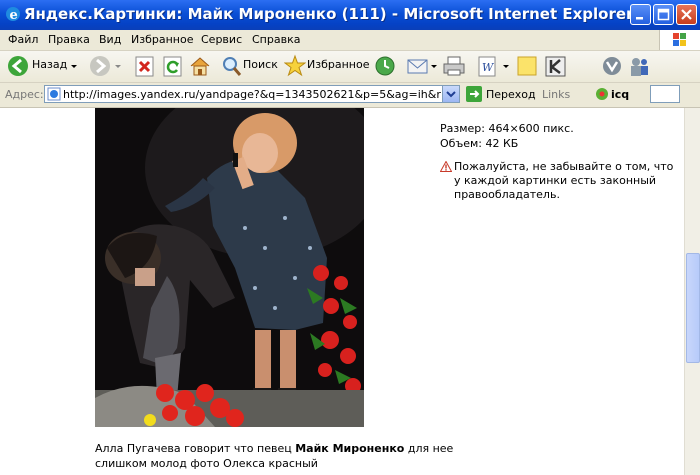 The image size is (700, 475). Describe the element at coordinates (100, 66) in the screenshot. I see `forward-arrow-icon` at that location.